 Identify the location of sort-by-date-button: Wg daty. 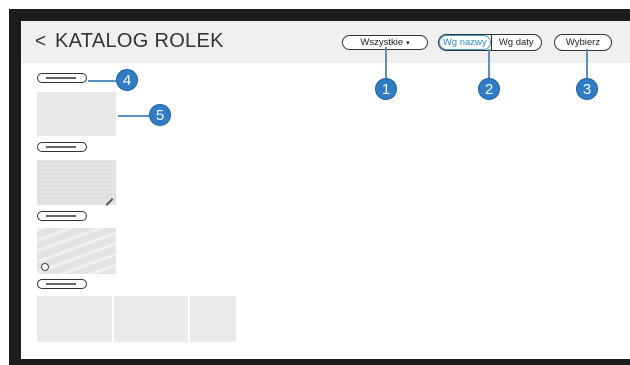
(517, 42).